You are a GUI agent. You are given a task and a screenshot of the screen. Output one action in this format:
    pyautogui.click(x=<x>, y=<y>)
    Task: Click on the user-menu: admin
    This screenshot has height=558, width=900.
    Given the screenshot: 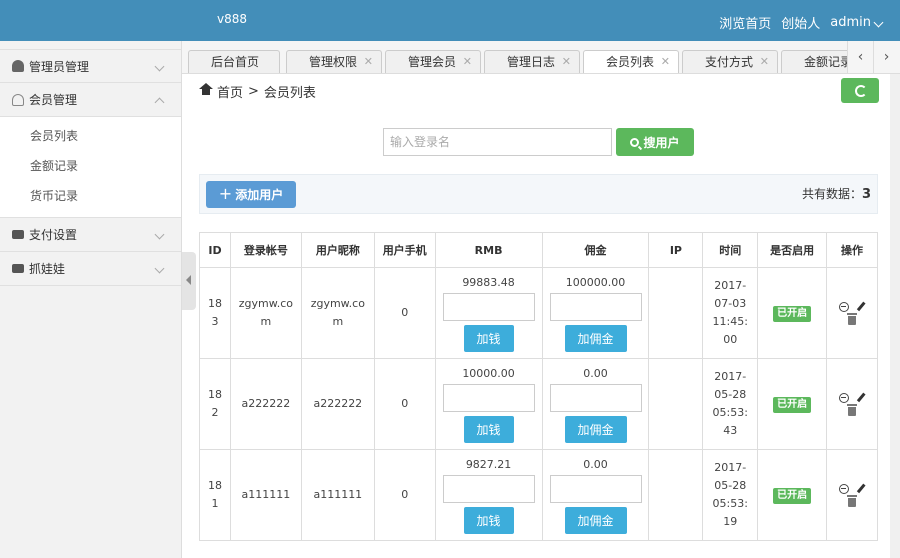 What is the action you would take?
    pyautogui.click(x=857, y=22)
    